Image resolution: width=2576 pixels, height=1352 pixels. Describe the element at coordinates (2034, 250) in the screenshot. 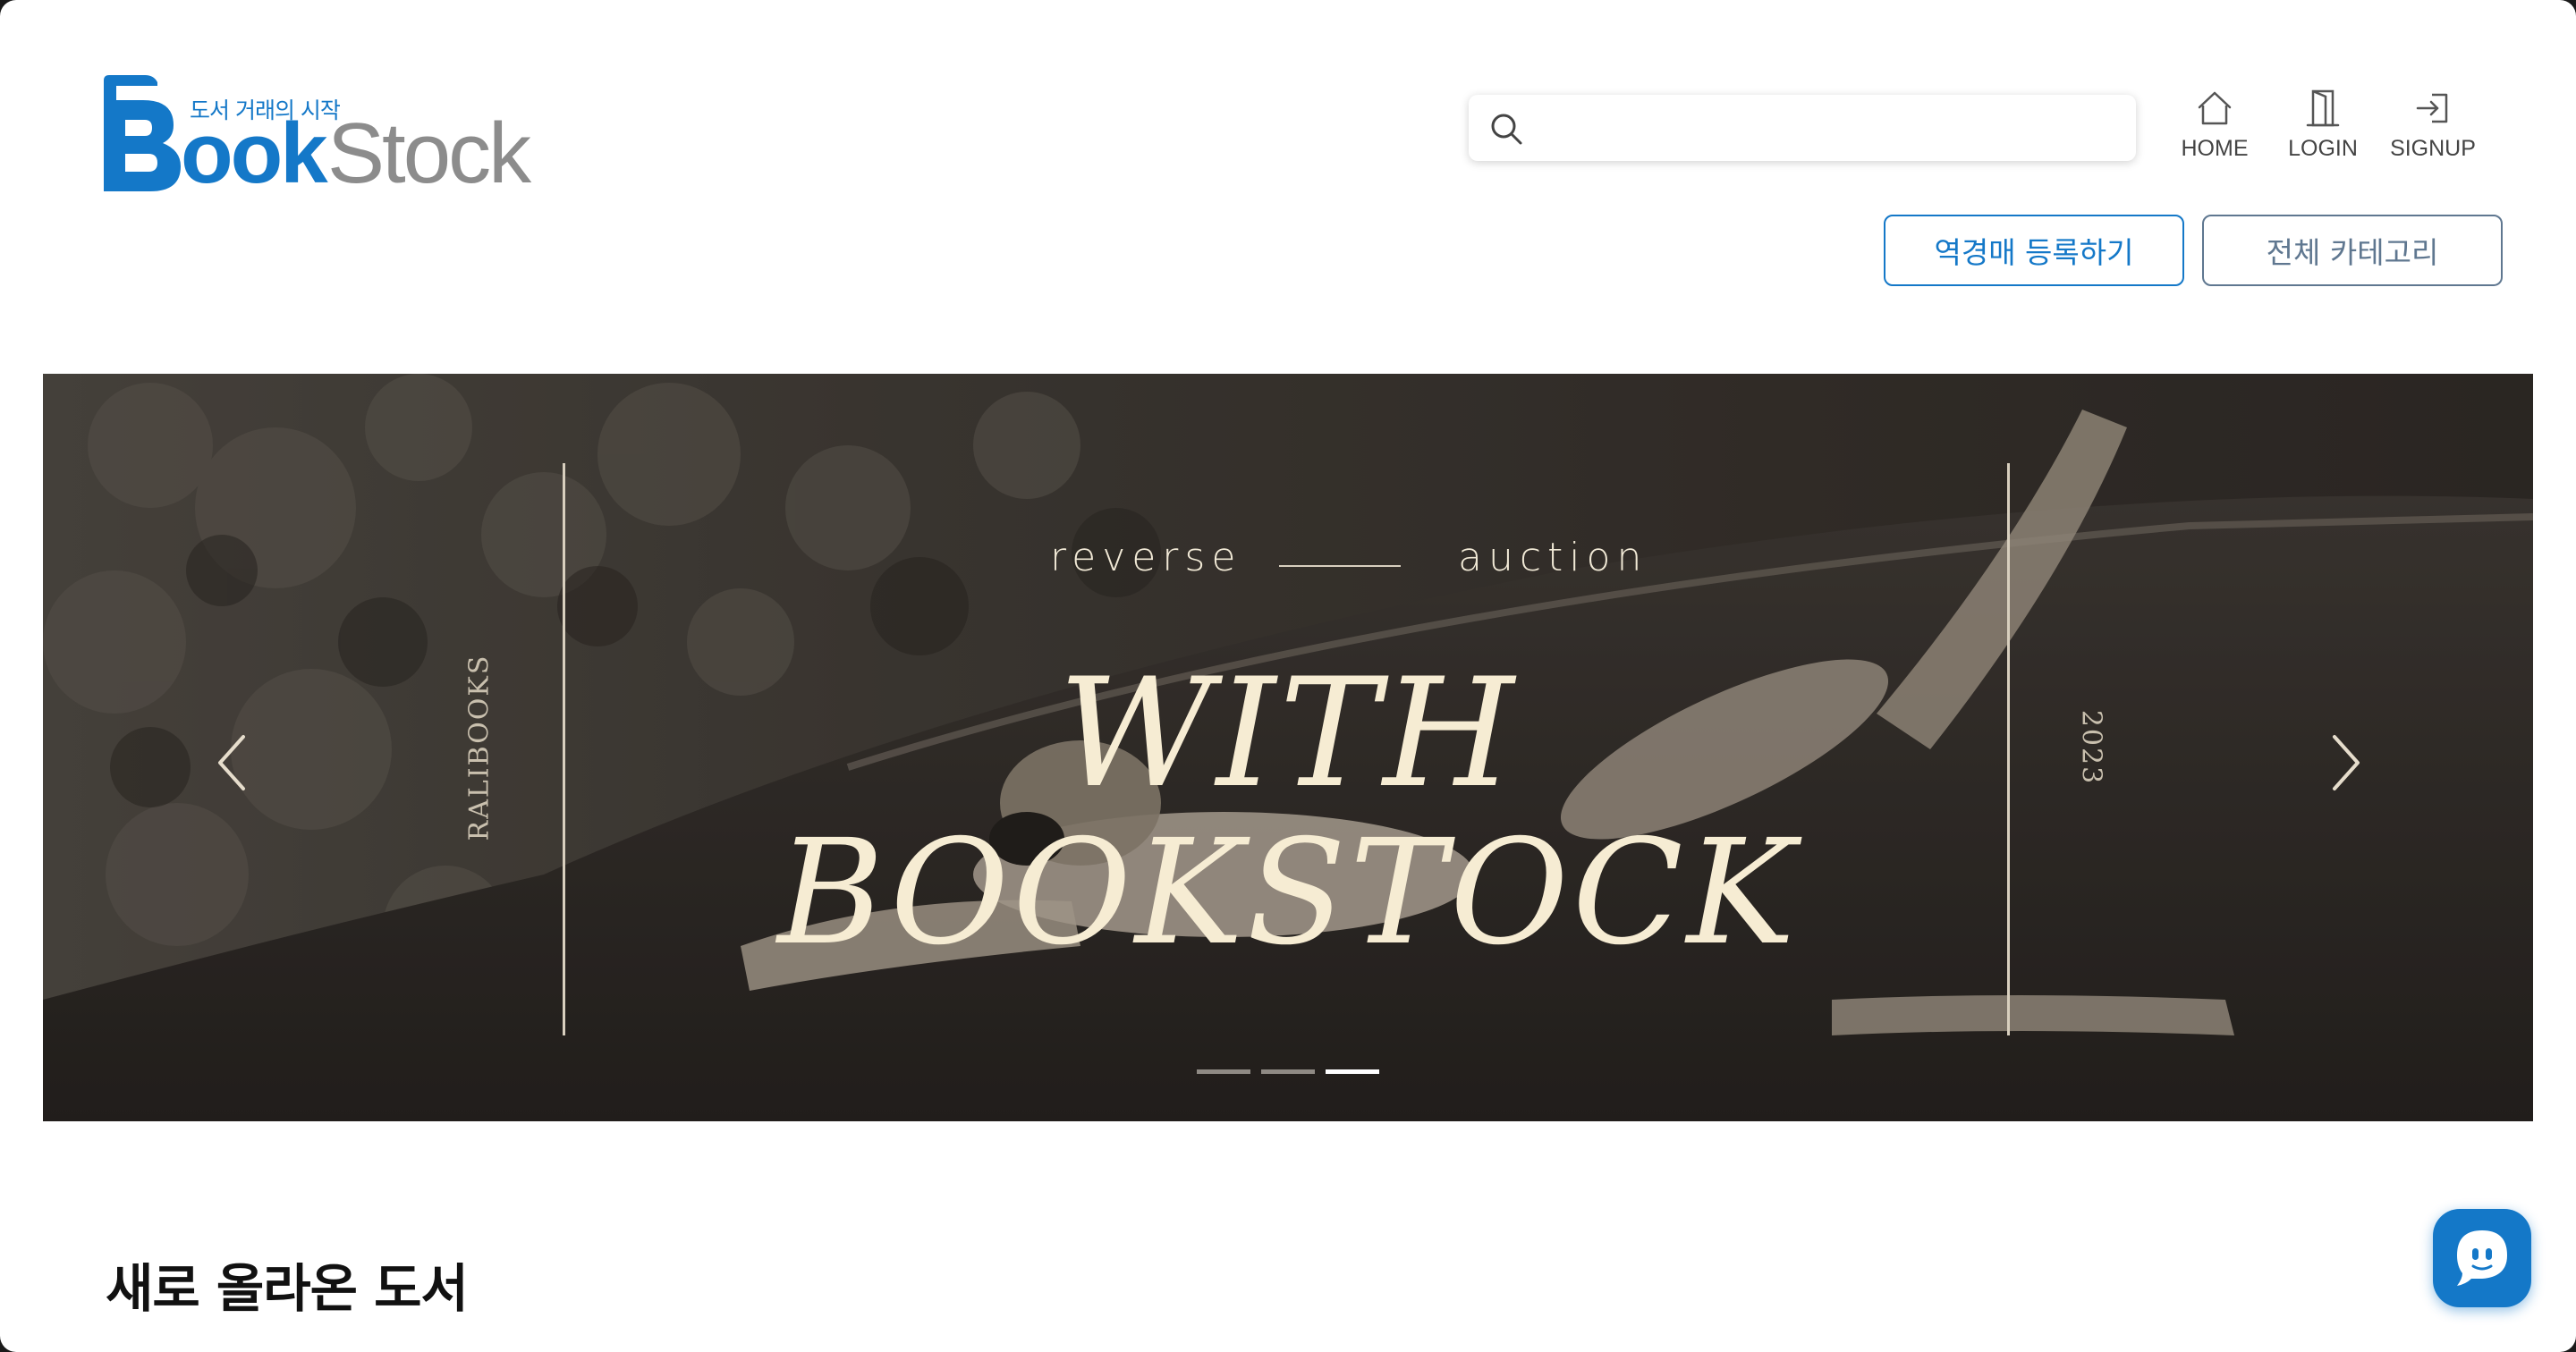

I see `reverse-auction-register-button: 역경매 등록하기` at that location.